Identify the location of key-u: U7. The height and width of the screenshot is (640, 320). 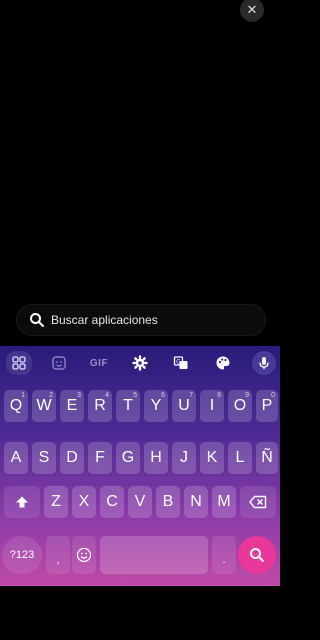
(184, 406).